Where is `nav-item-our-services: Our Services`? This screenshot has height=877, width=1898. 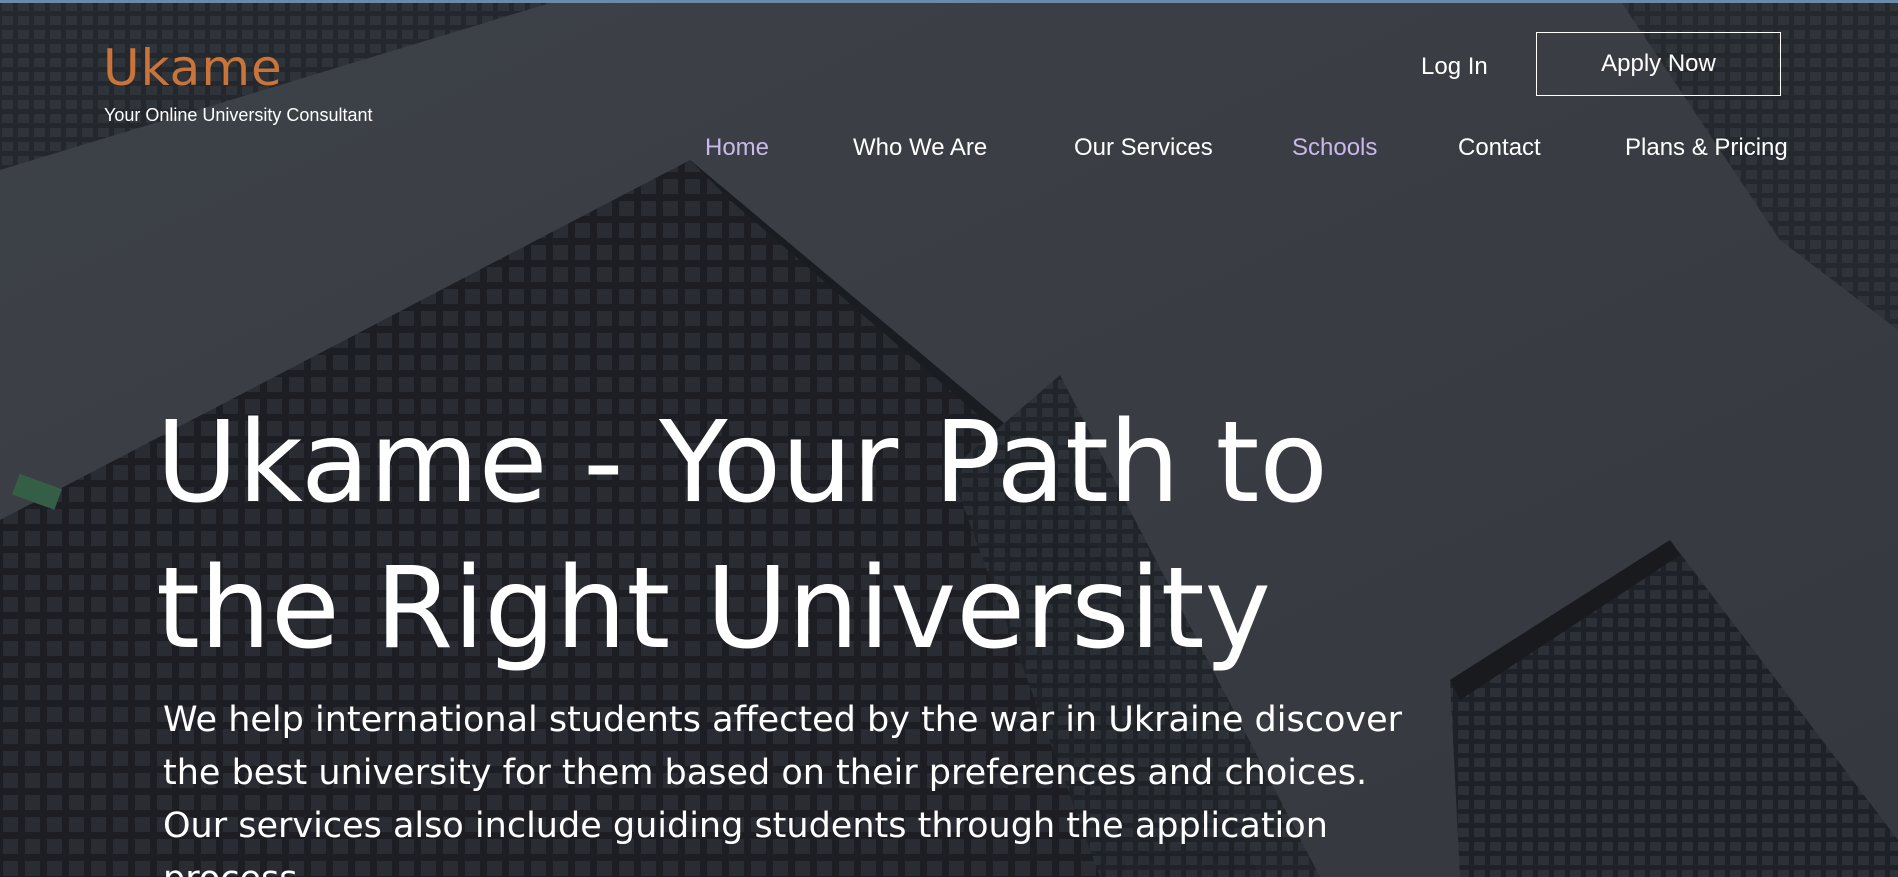
nav-item-our-services: Our Services is located at coordinates (1143, 148).